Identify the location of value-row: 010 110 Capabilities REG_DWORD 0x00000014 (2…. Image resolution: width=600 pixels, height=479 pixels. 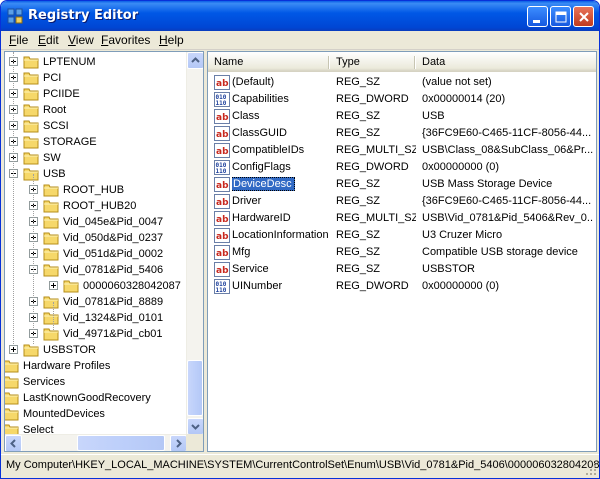
(402, 99).